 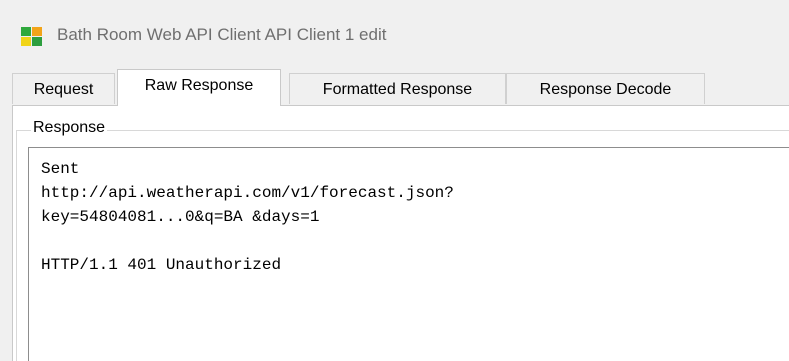 I want to click on response-group-label: Response, so click(x=69, y=128).